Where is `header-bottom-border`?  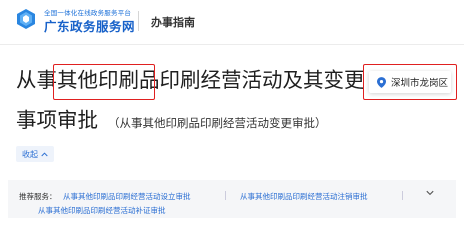
header-bottom-border is located at coordinates (232, 44).